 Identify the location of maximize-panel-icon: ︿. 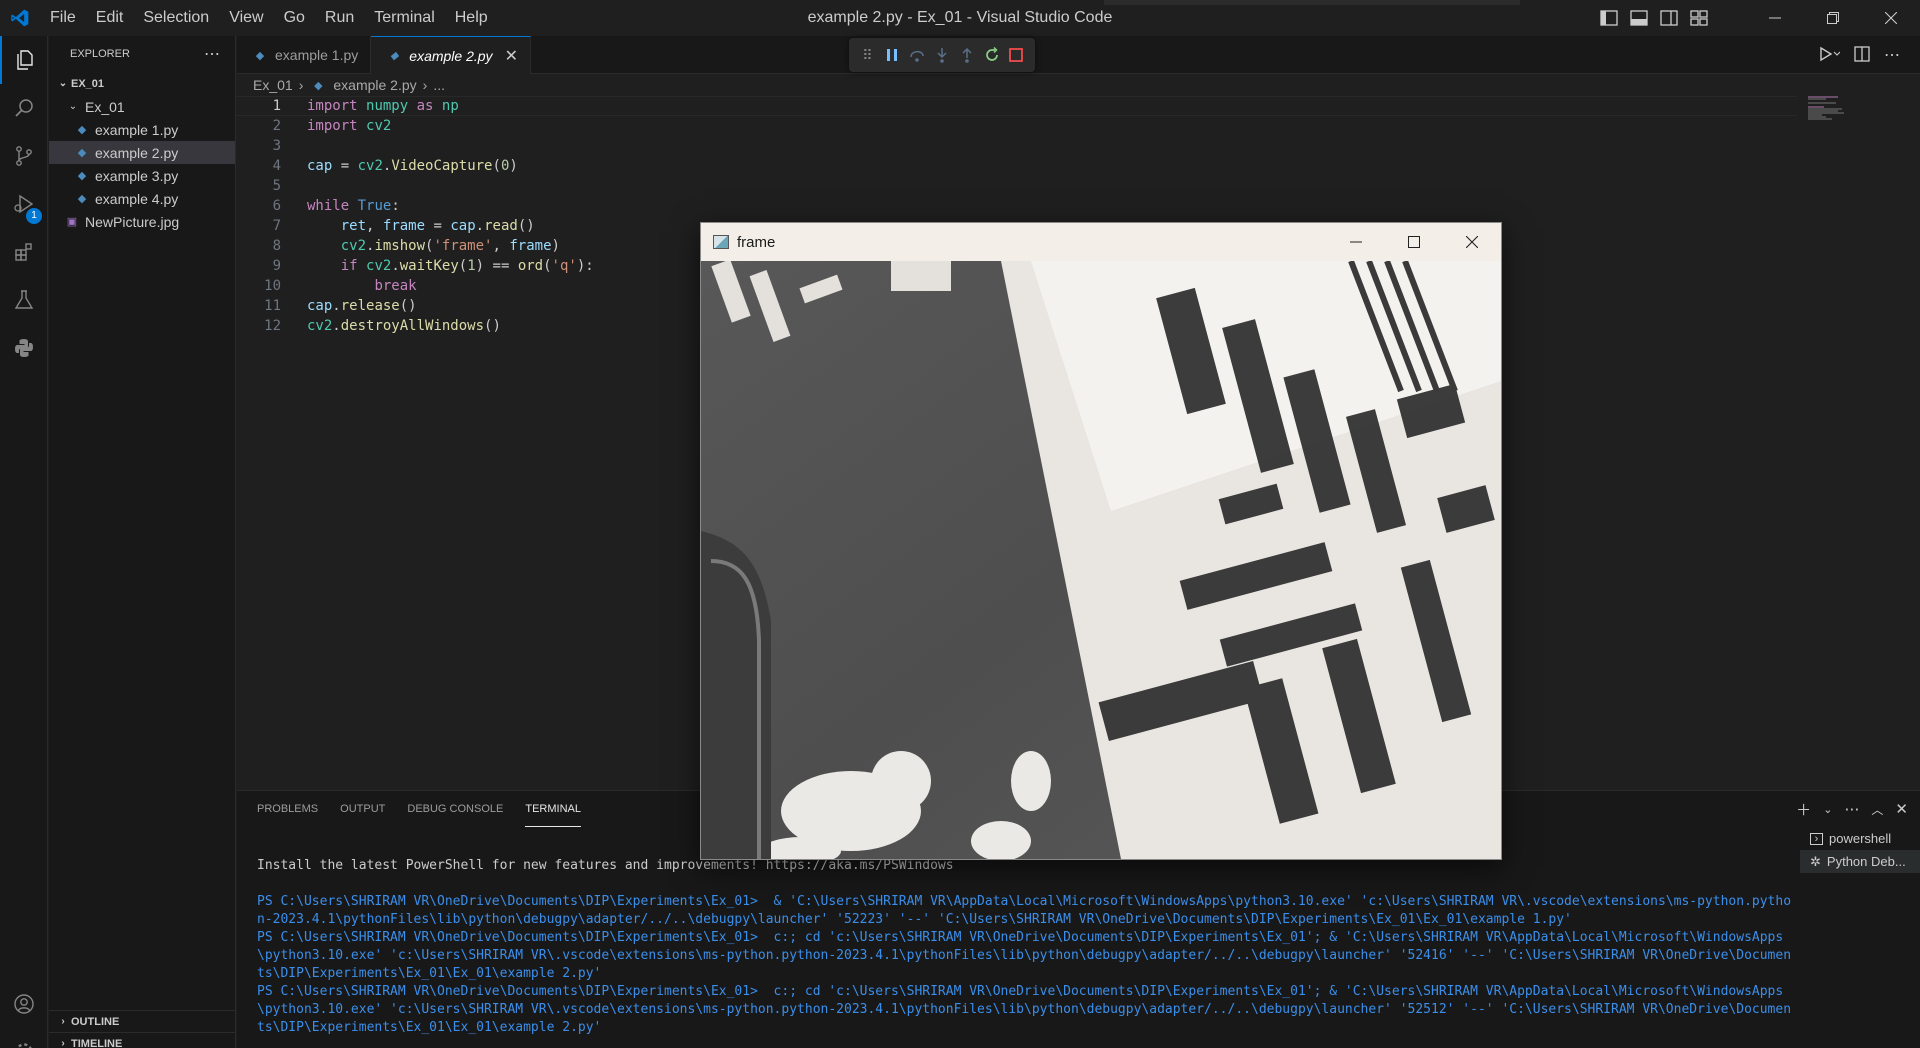
(1877, 809).